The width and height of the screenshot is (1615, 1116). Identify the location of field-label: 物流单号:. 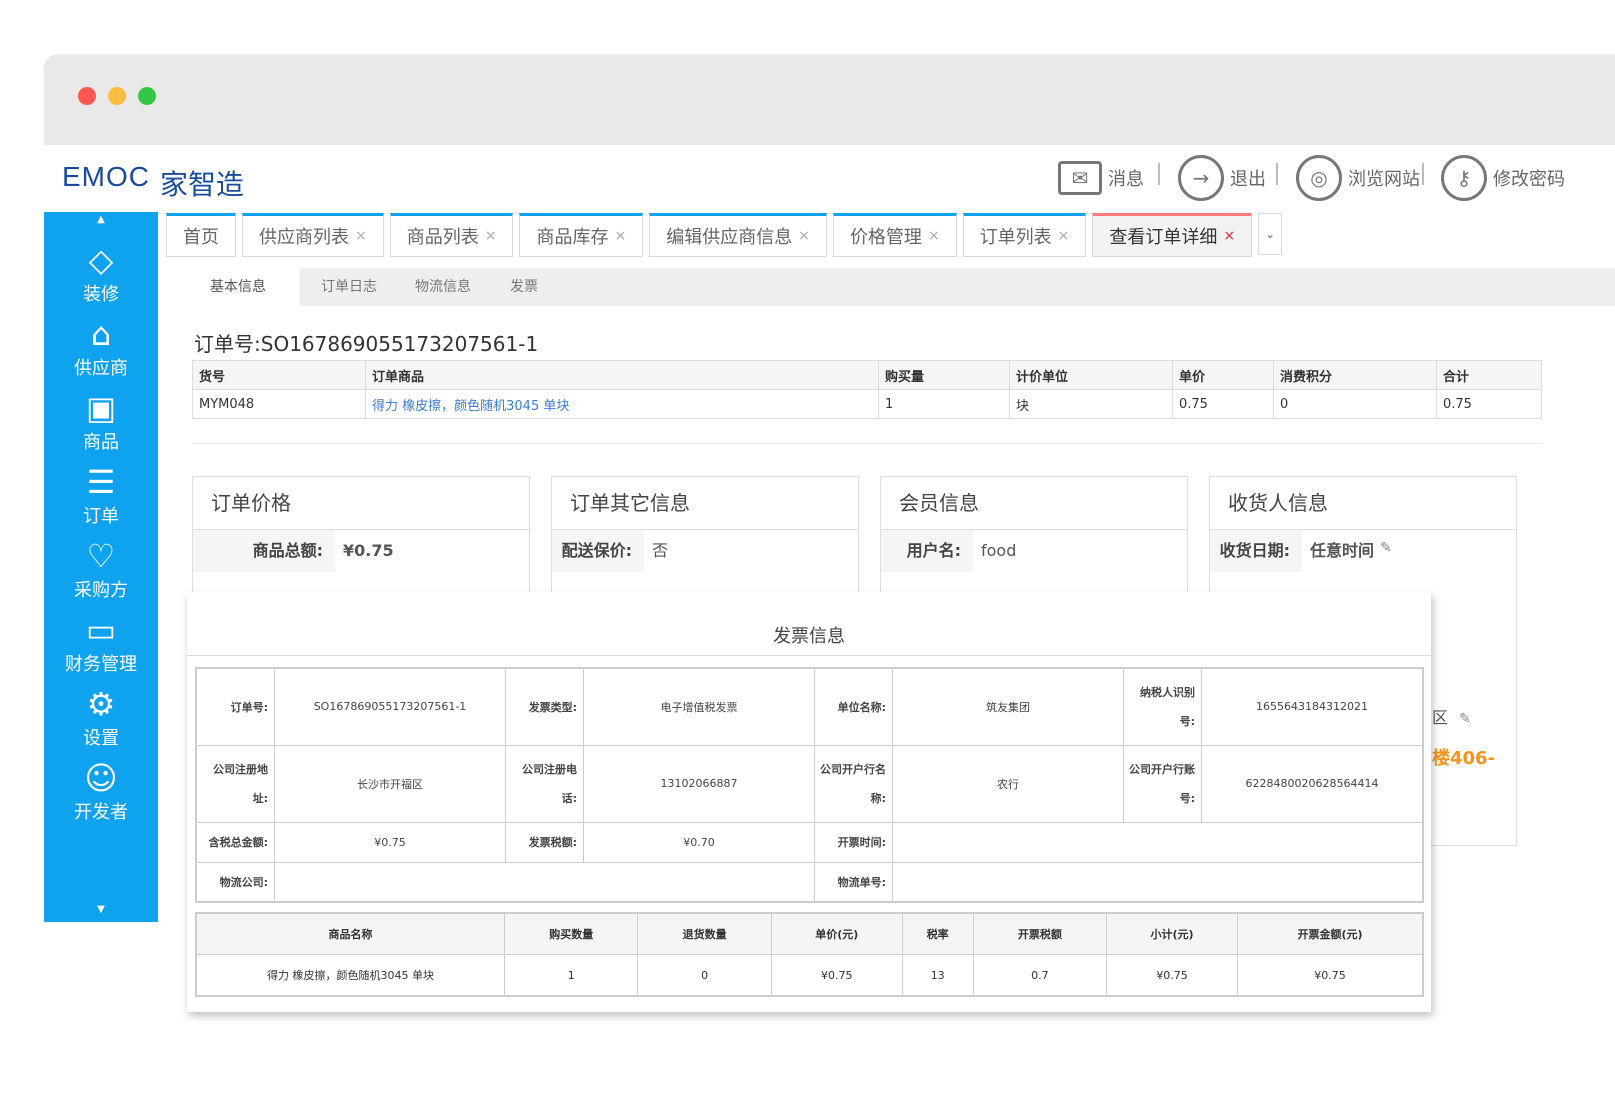
(853, 882).